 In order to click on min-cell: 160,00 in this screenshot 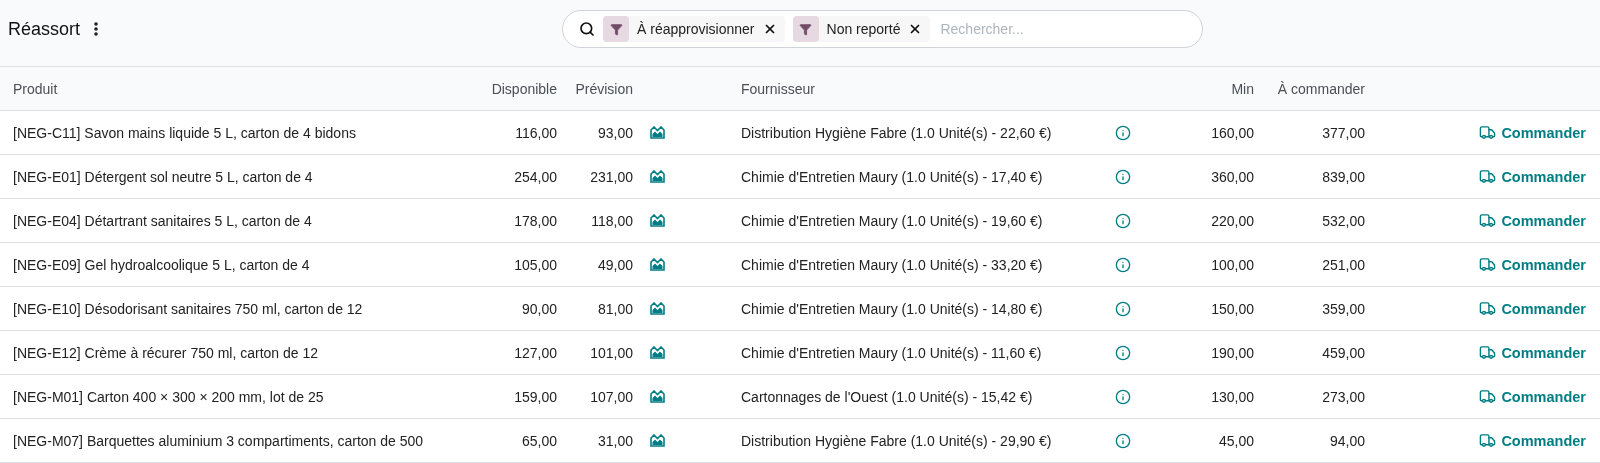, I will do `click(1232, 132)`.